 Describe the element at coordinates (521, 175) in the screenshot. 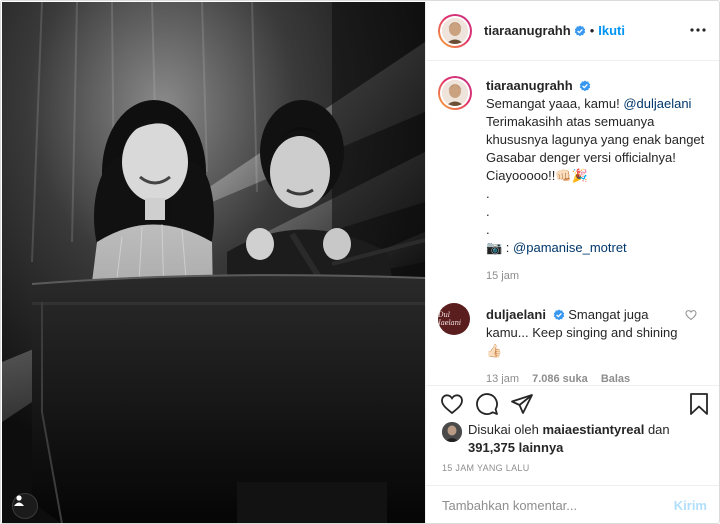

I see `caption-text: Ciayooooo!!` at that location.